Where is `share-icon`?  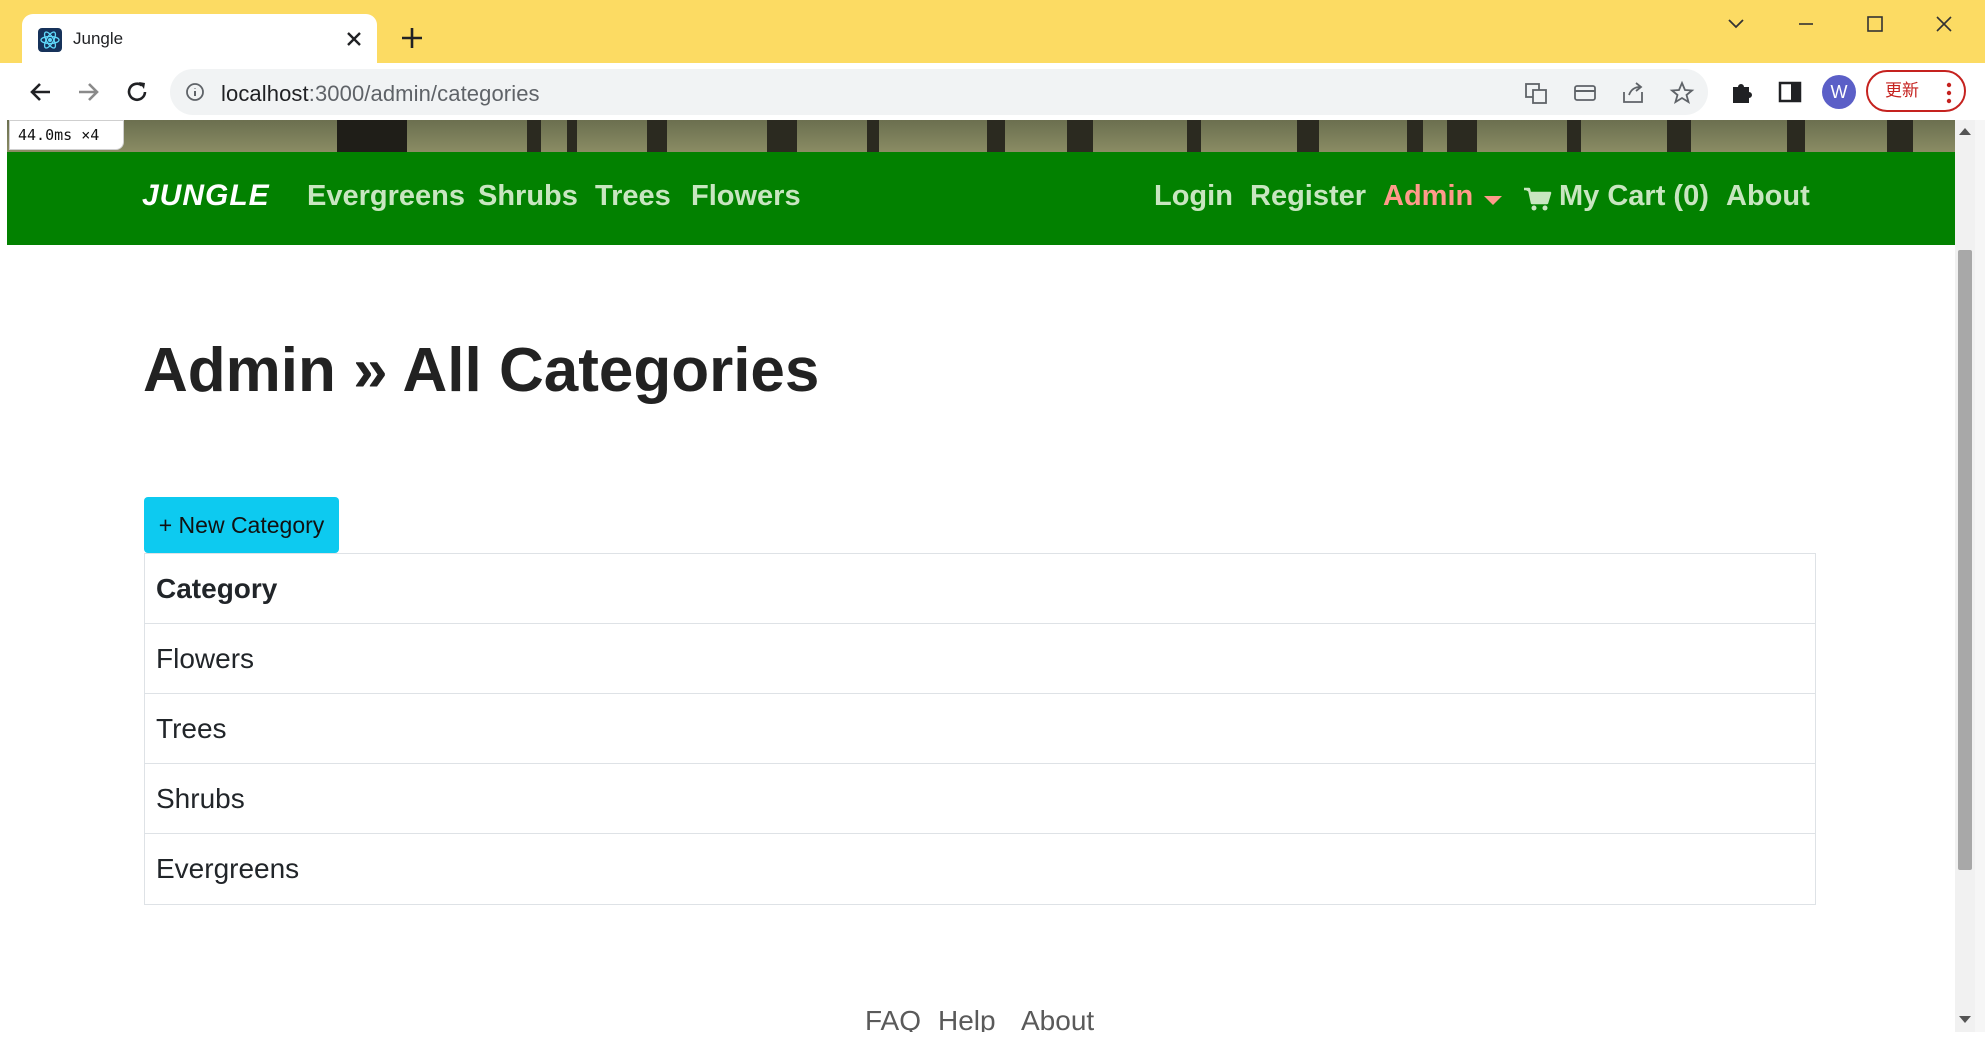
share-icon is located at coordinates (1633, 93).